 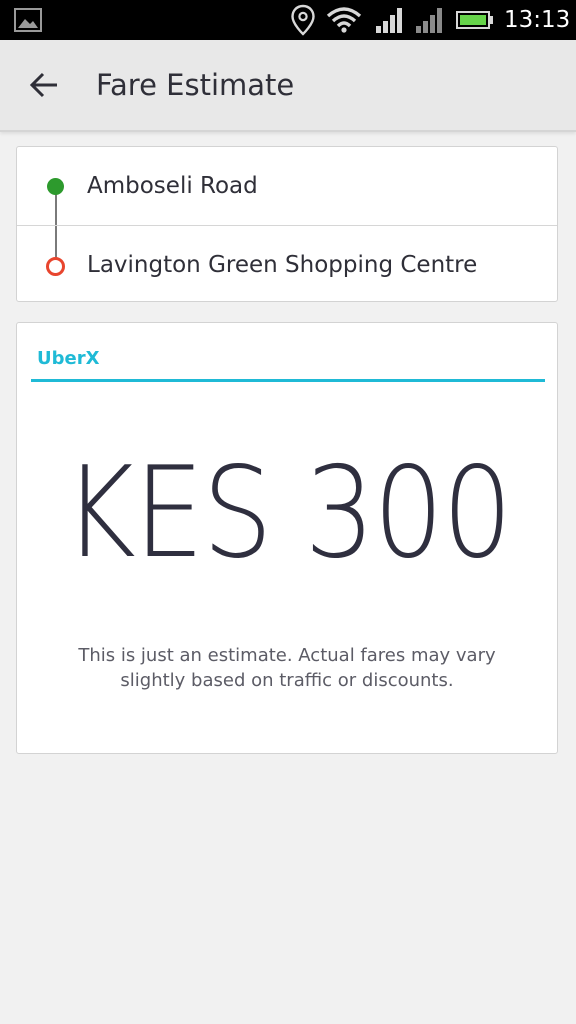 I want to click on page-title: Fare Estimate, so click(x=195, y=85).